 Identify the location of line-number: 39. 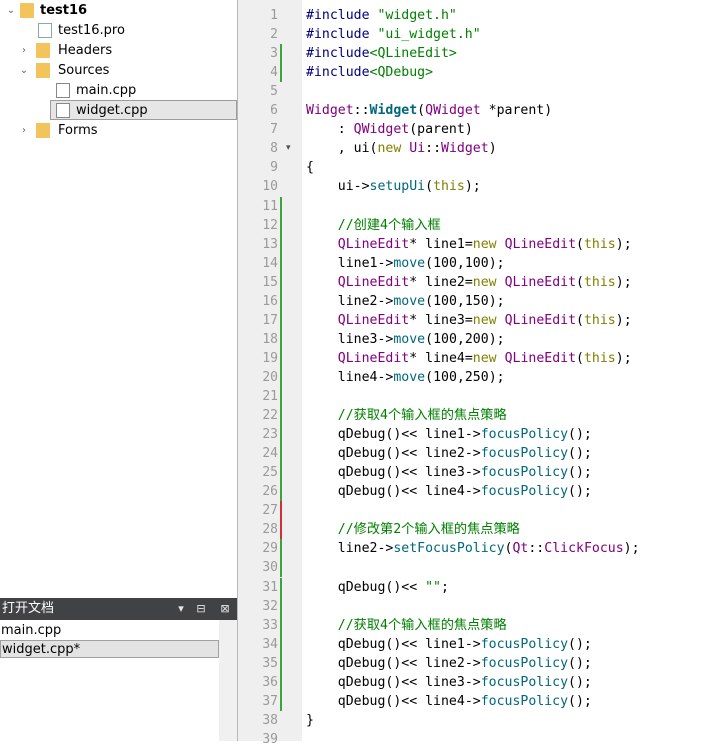
(270, 739).